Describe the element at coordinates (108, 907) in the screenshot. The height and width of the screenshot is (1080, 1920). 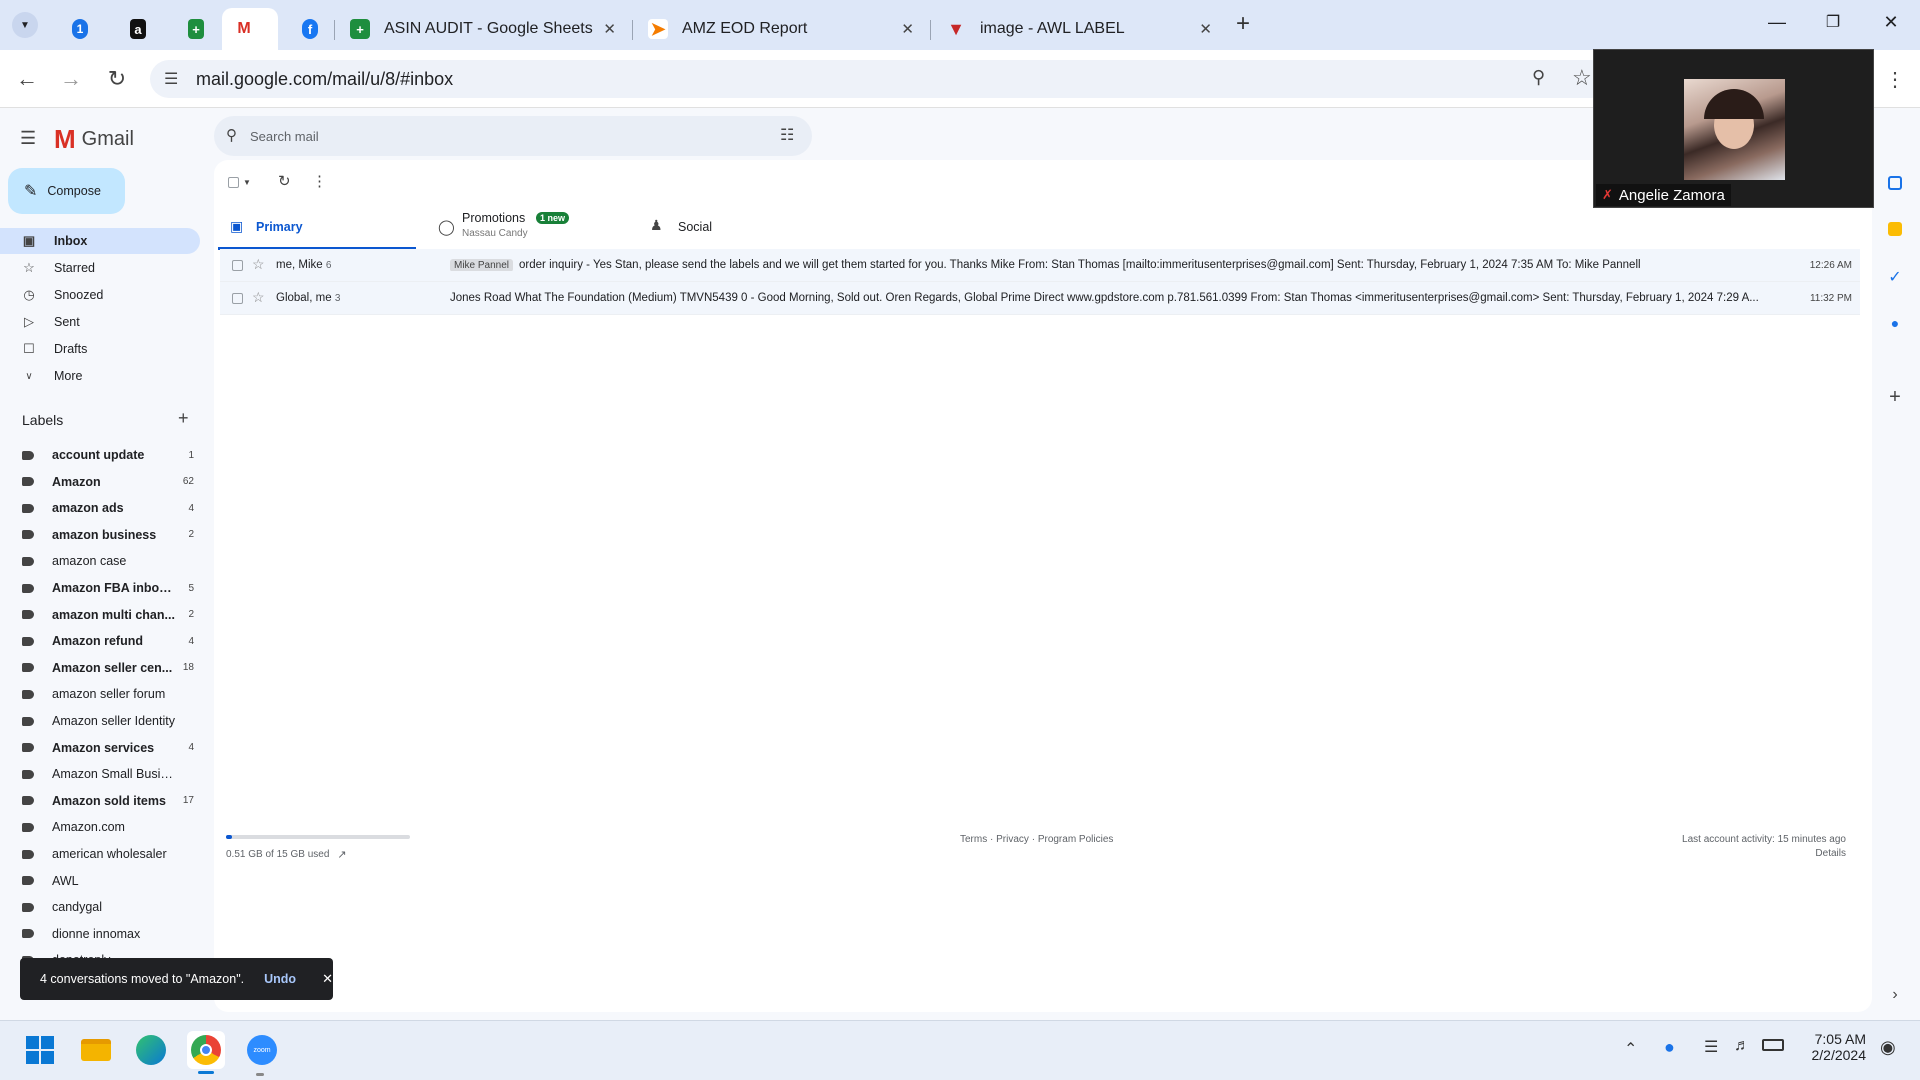
I see `label-item: candygal` at that location.